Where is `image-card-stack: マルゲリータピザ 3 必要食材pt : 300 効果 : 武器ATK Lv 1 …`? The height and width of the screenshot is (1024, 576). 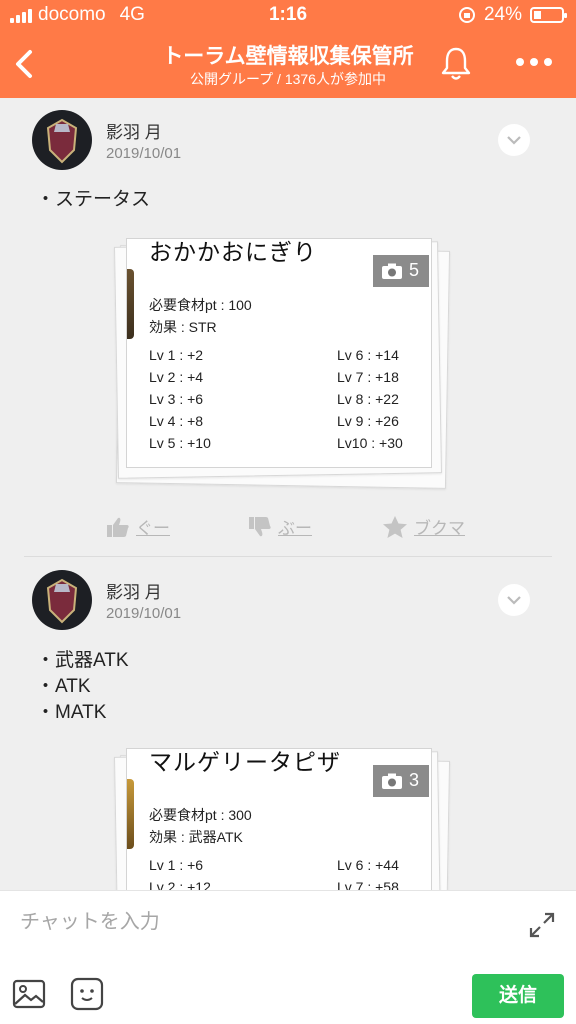
image-card-stack: マルゲリータピザ 3 必要食材pt : 300 効果 : 武器ATK Lv 1 … is located at coordinates (282, 819).